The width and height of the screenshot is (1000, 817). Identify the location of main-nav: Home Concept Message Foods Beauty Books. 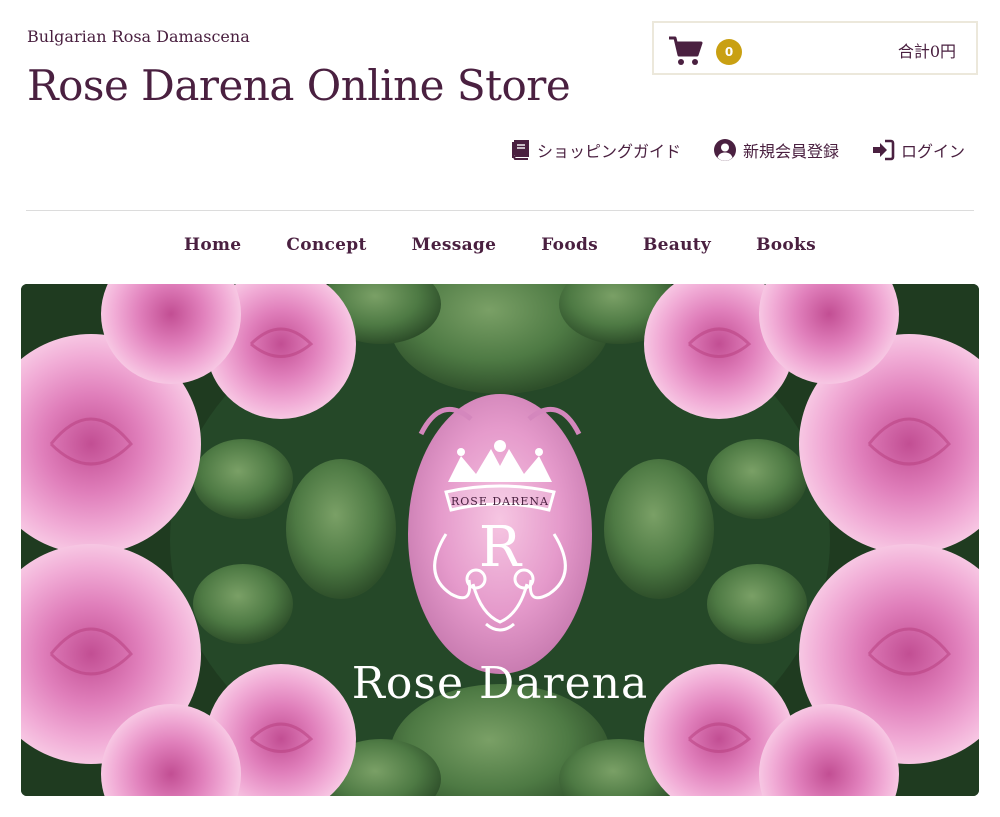
(500, 245).